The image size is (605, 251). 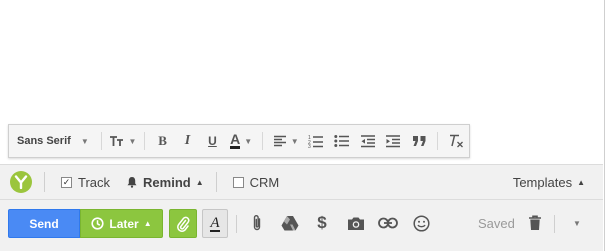 I want to click on dollar-icon: $, so click(x=322, y=222).